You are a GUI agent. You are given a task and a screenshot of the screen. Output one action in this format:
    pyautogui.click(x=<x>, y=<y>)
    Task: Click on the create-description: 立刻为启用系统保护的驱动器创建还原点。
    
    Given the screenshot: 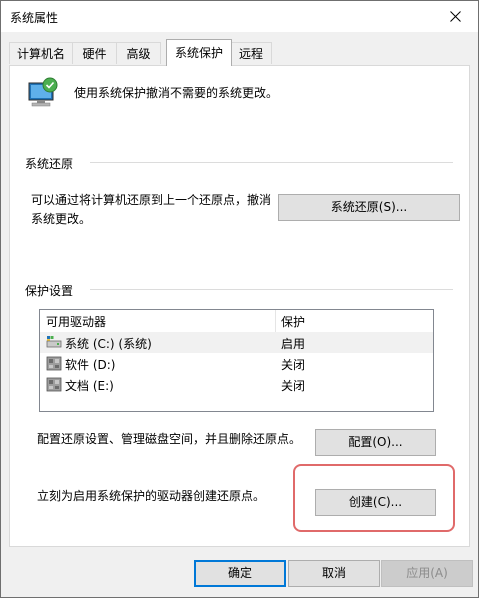 What is the action you would take?
    pyautogui.click(x=151, y=496)
    